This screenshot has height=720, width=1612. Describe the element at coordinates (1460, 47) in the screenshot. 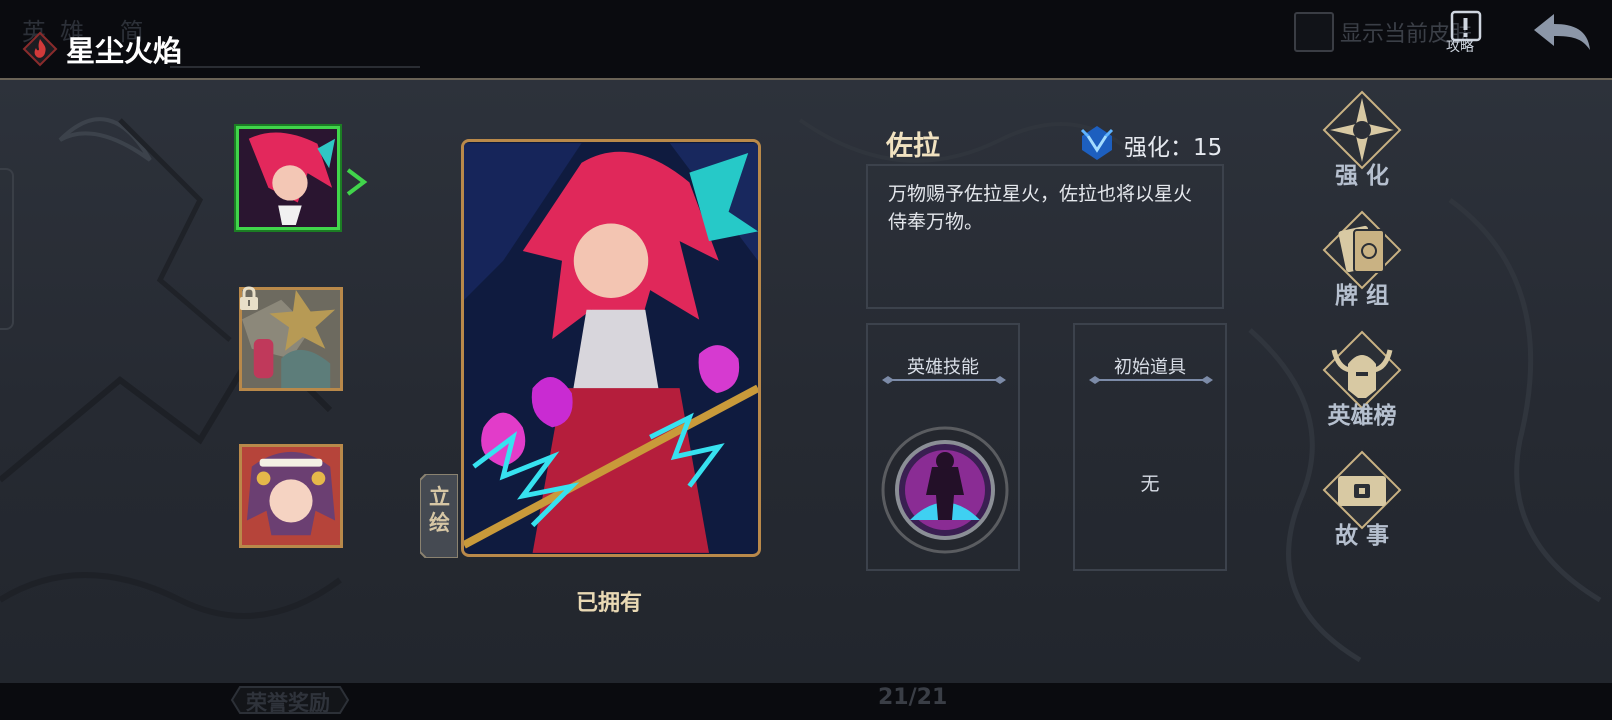

I see `guide-label: 攻略` at that location.